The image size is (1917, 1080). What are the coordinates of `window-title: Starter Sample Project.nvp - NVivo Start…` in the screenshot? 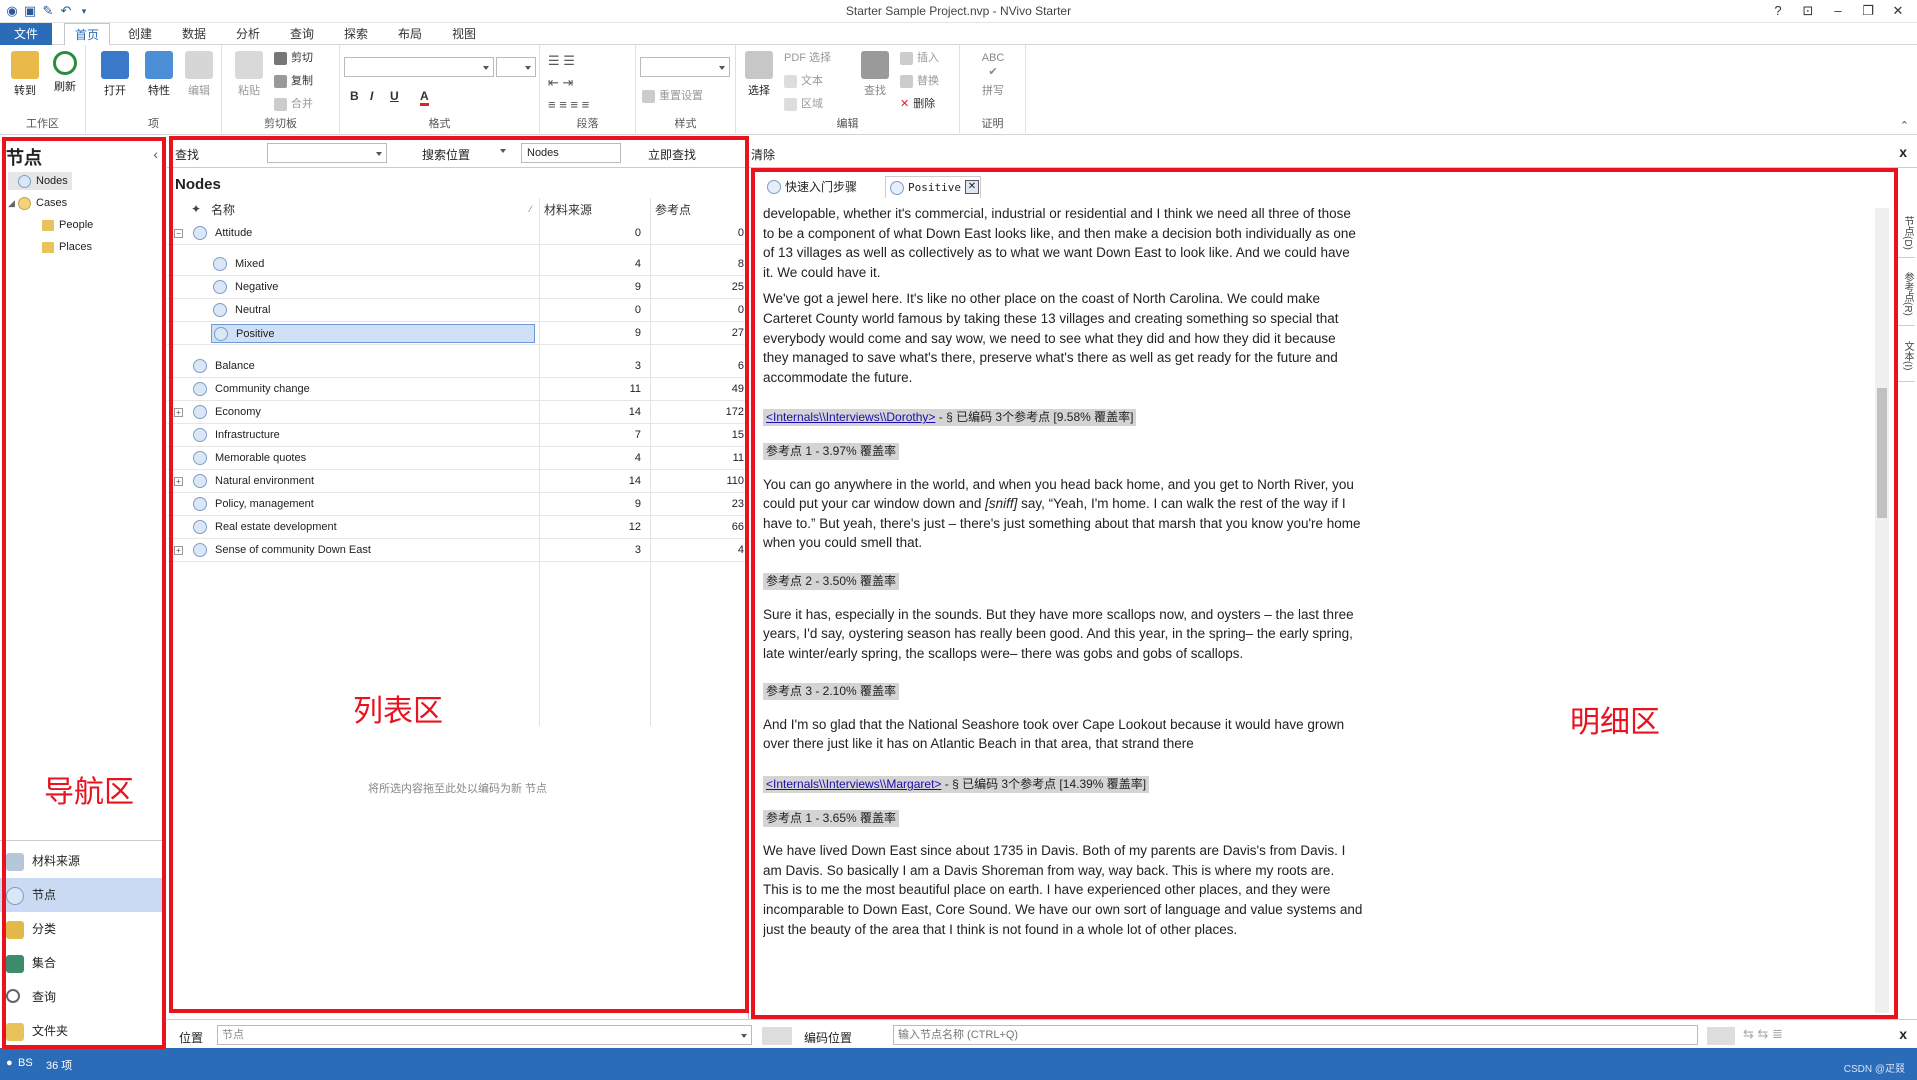 It's located at (958, 11).